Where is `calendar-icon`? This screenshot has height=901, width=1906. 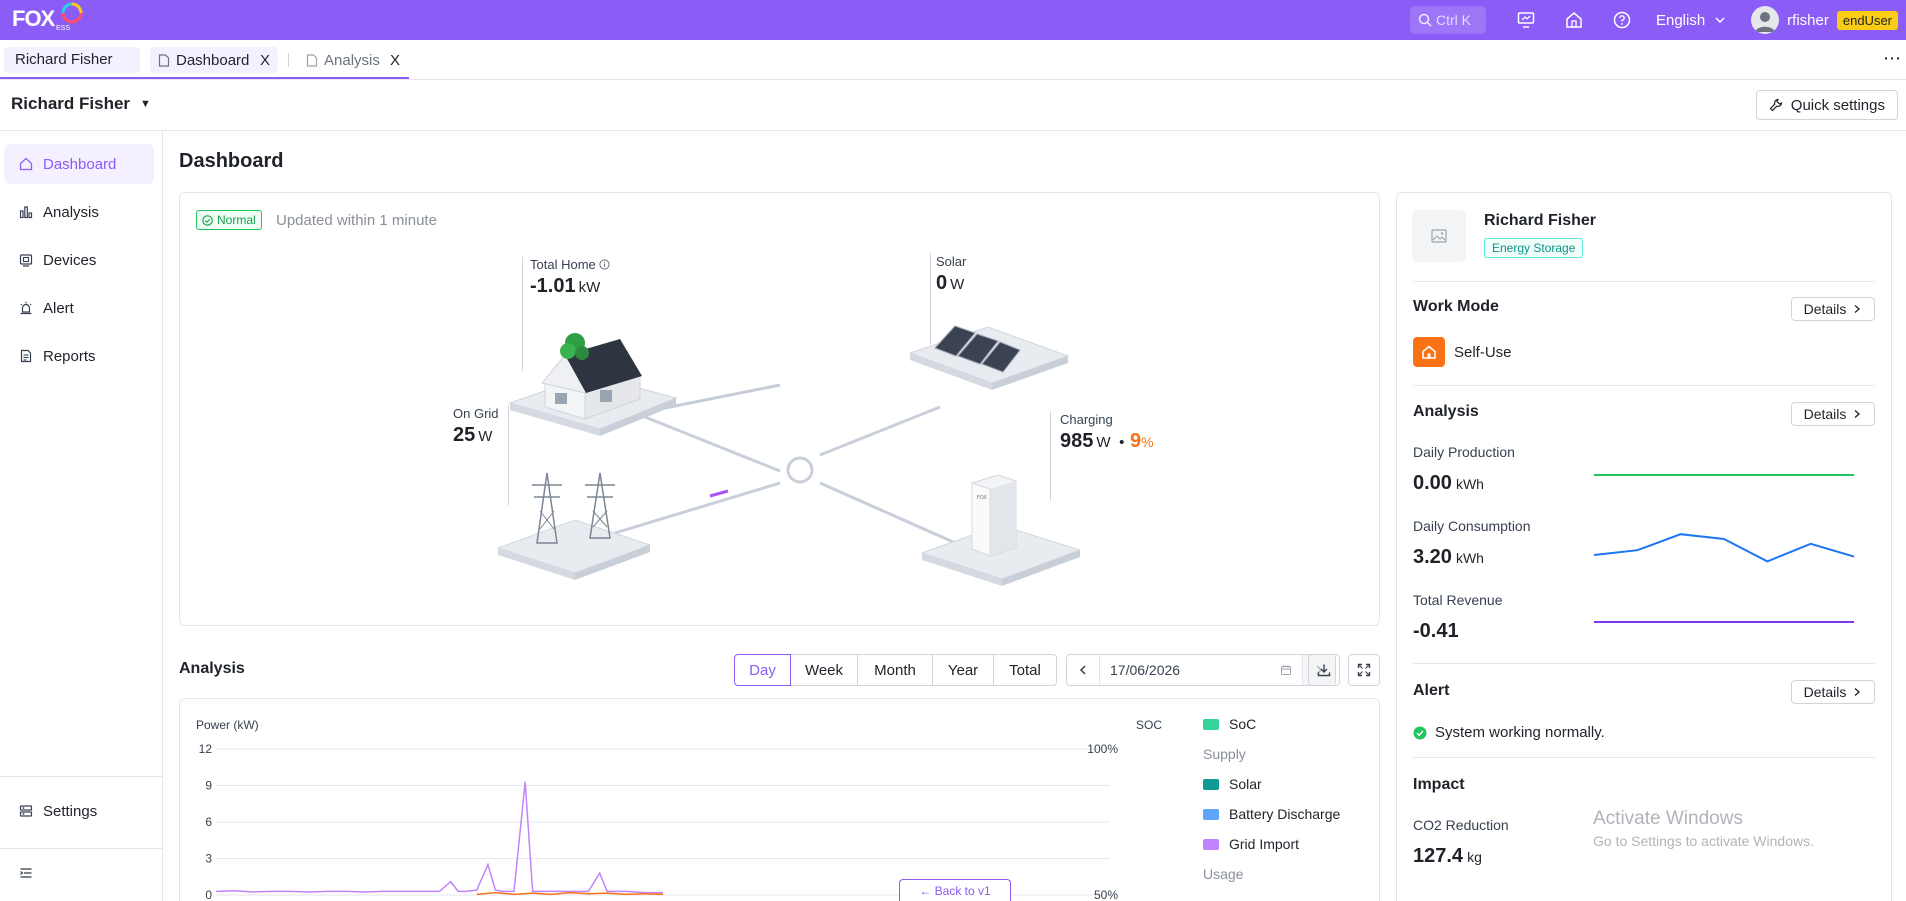 calendar-icon is located at coordinates (1286, 670).